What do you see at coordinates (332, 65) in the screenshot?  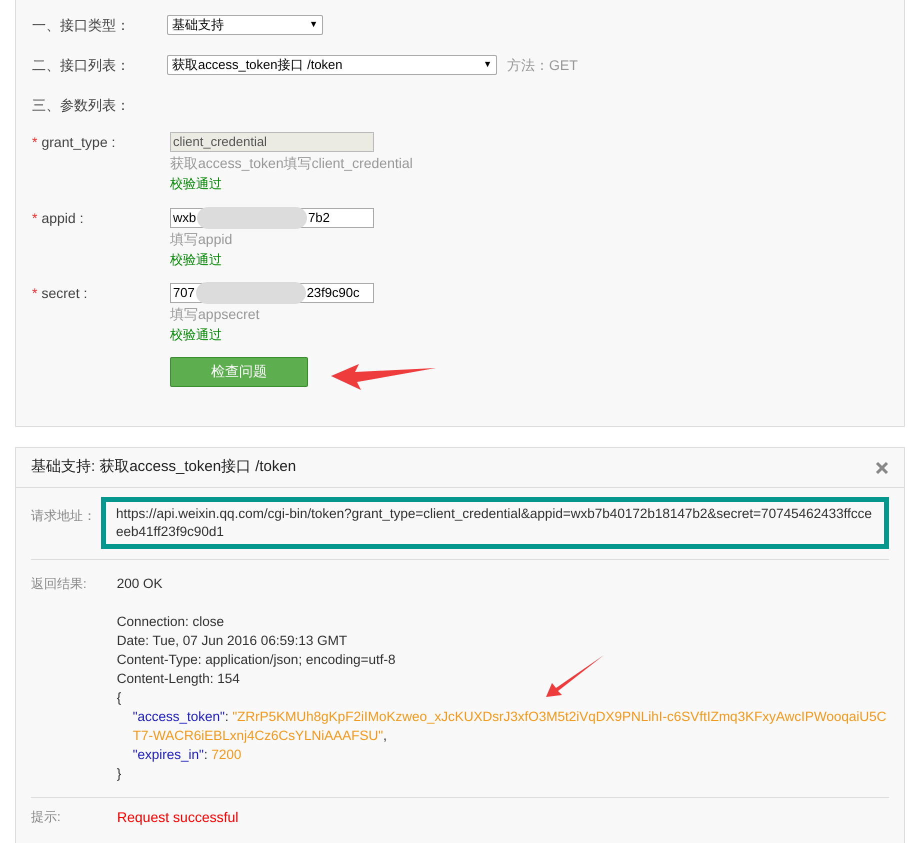 I see `interface-list-select: 获取access_token接口 /token ▼` at bounding box center [332, 65].